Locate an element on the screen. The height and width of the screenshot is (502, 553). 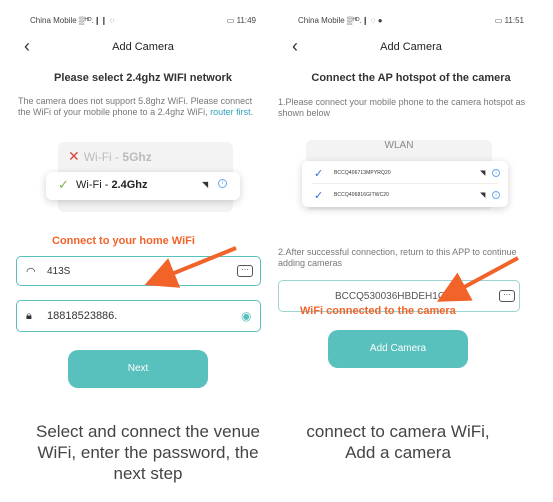
wlan-item: ✓ BCCQ406713MPYRQ20 ◥ i is located at coordinates (405, 174).